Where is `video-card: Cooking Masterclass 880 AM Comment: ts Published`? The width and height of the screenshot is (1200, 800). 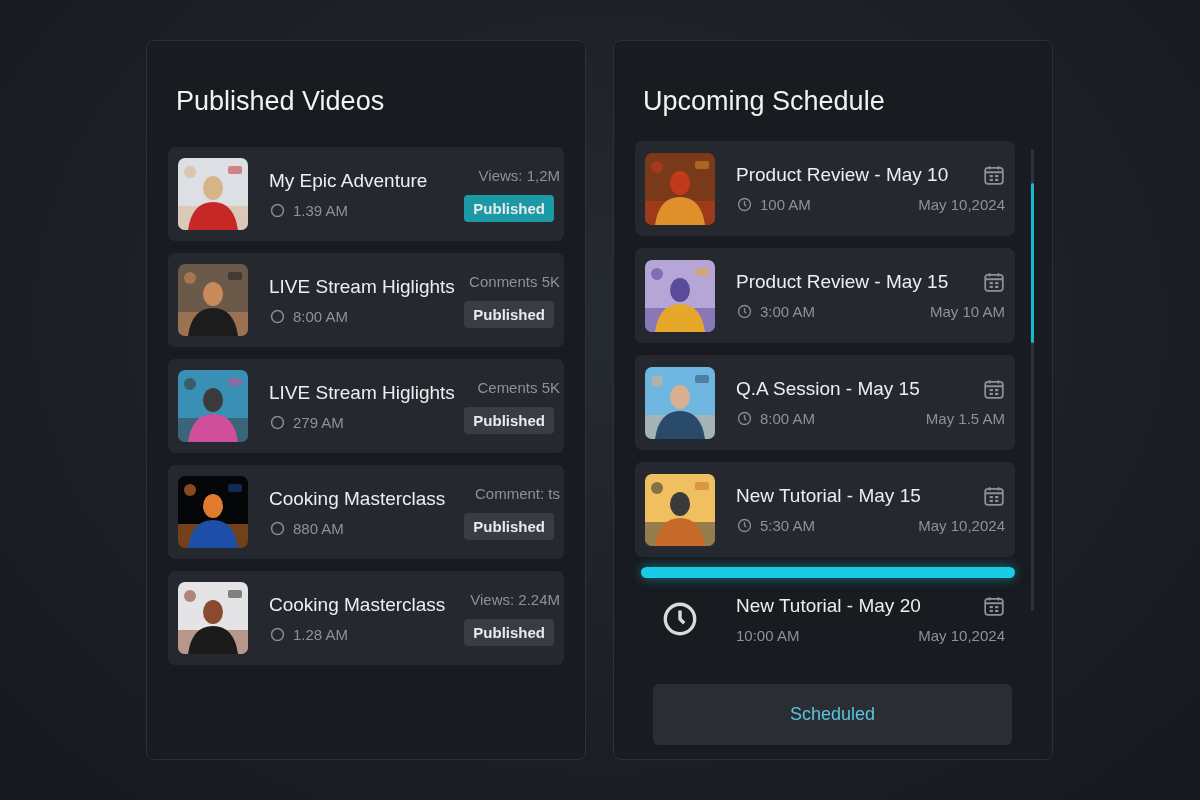
video-card: Cooking Masterclass 880 AM Comment: ts Published is located at coordinates (366, 512).